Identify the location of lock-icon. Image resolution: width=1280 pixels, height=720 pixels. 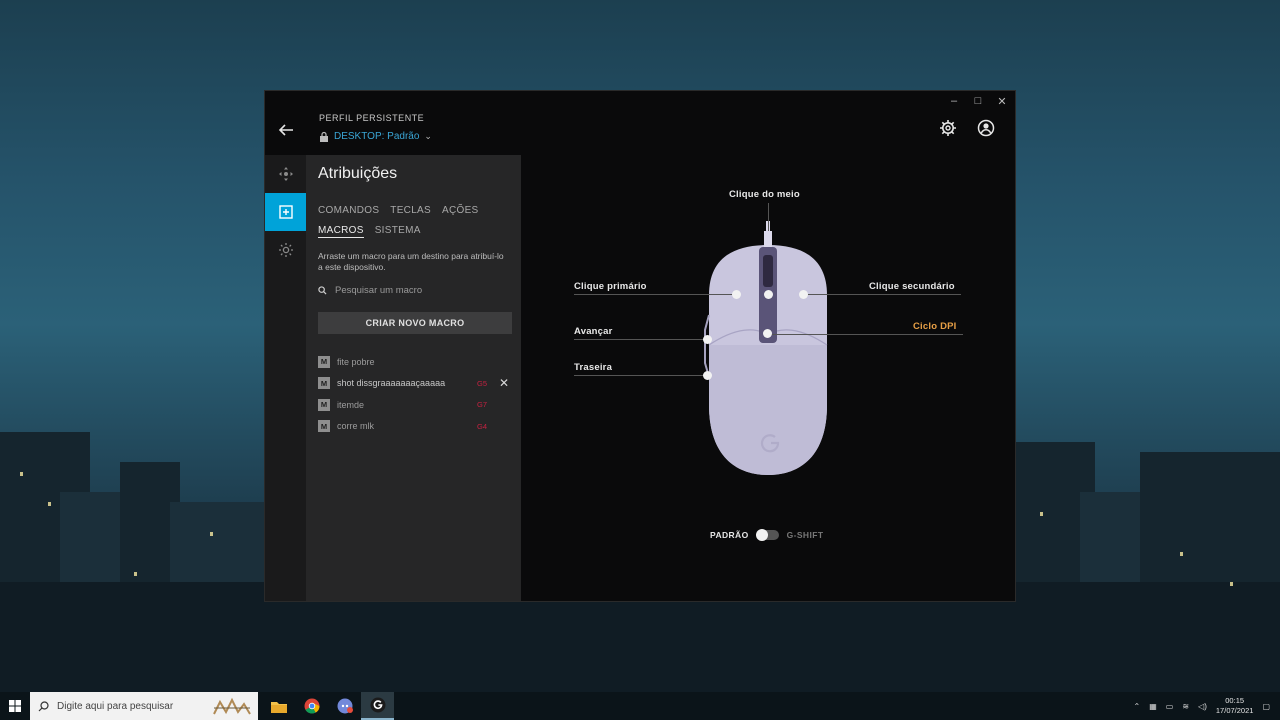
(324, 136).